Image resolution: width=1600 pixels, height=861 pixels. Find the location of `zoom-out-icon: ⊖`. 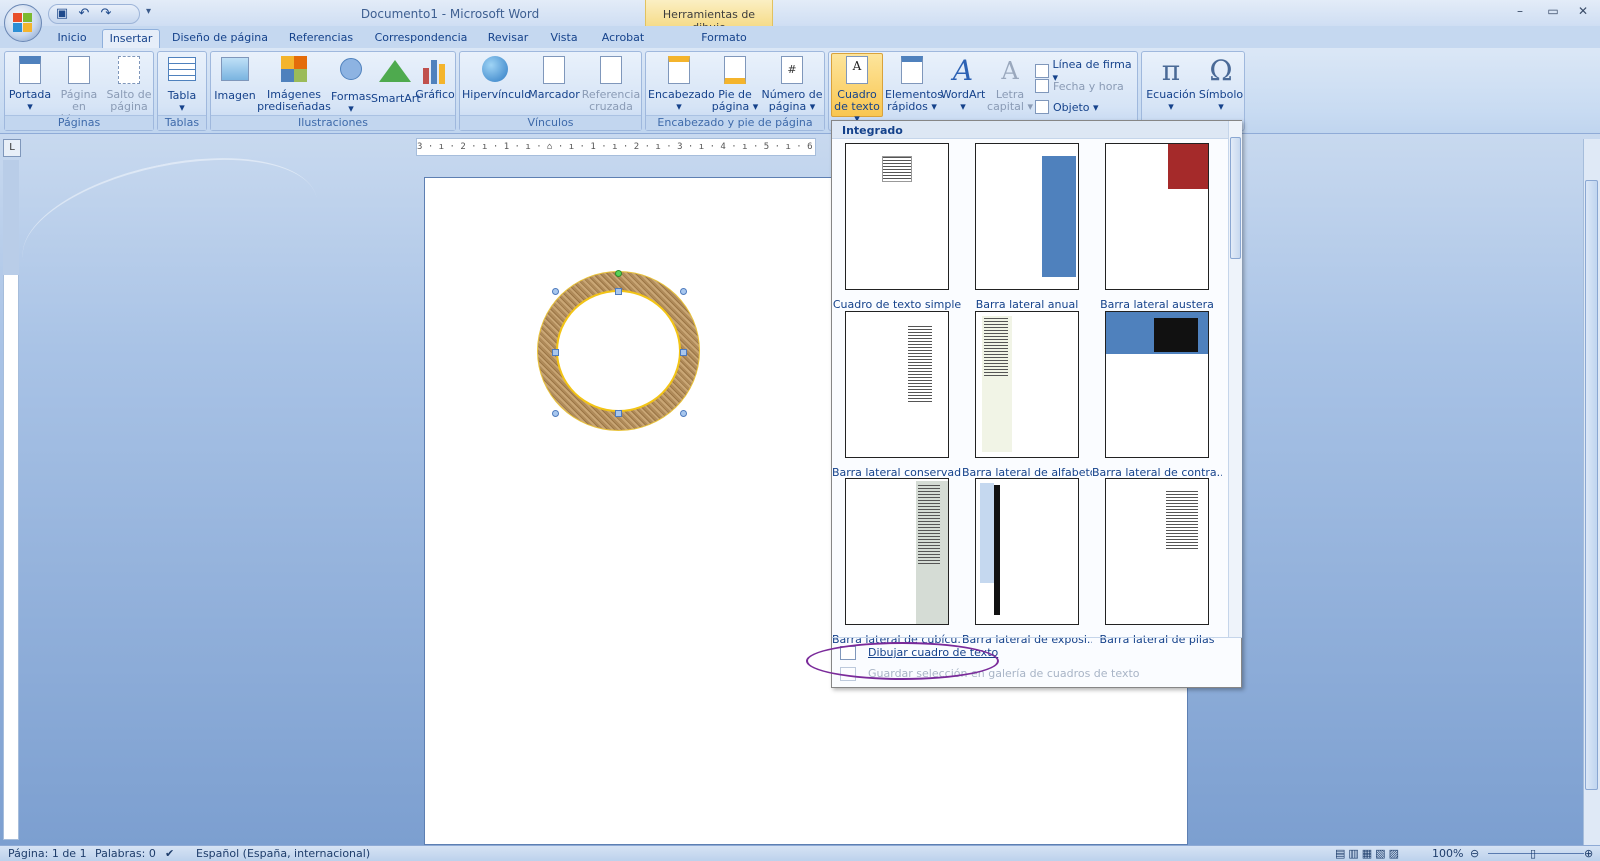

zoom-out-icon: ⊖ is located at coordinates (1474, 853).